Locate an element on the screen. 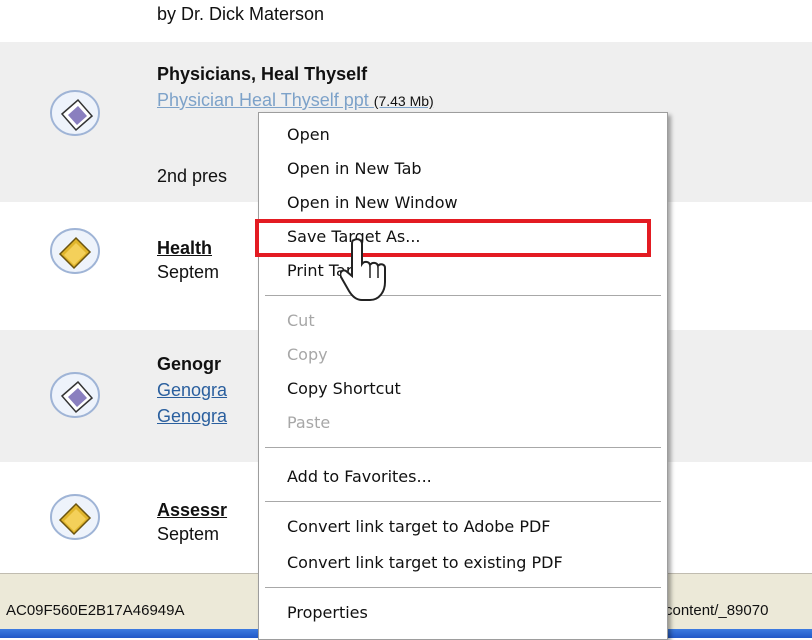 Image resolution: width=812 pixels, height=640 pixels. menu-item-open: Open is located at coordinates (308, 134).